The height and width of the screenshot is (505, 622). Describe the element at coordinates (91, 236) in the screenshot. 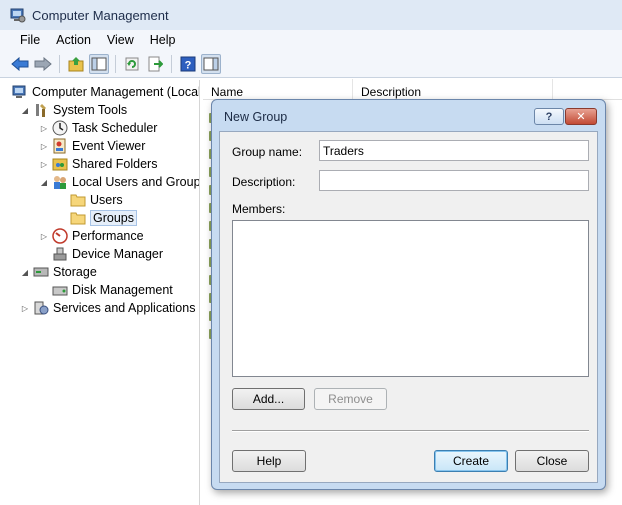

I see `tree-item-performance: ▷ Performance` at that location.